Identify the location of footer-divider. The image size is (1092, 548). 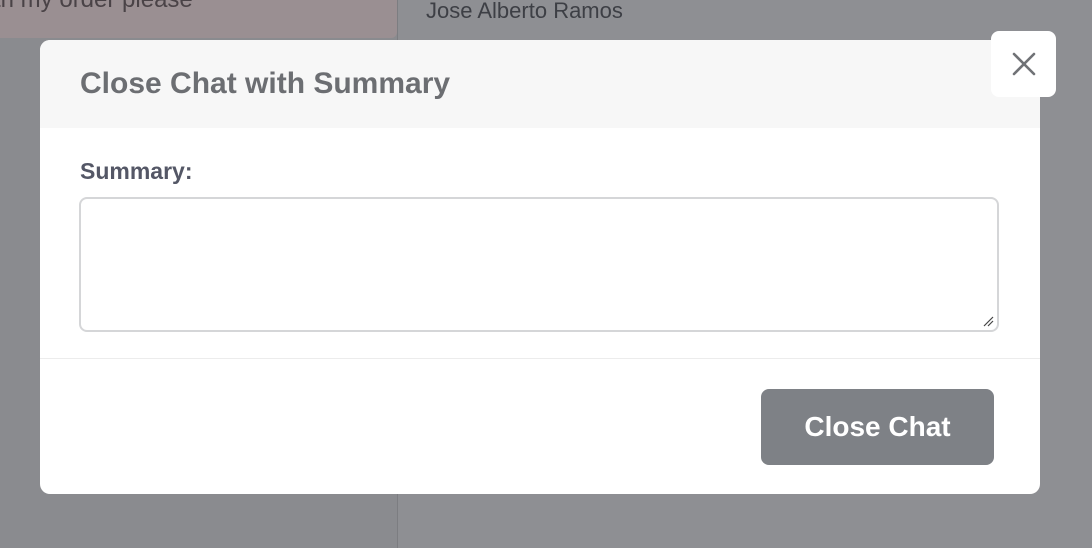
(540, 358).